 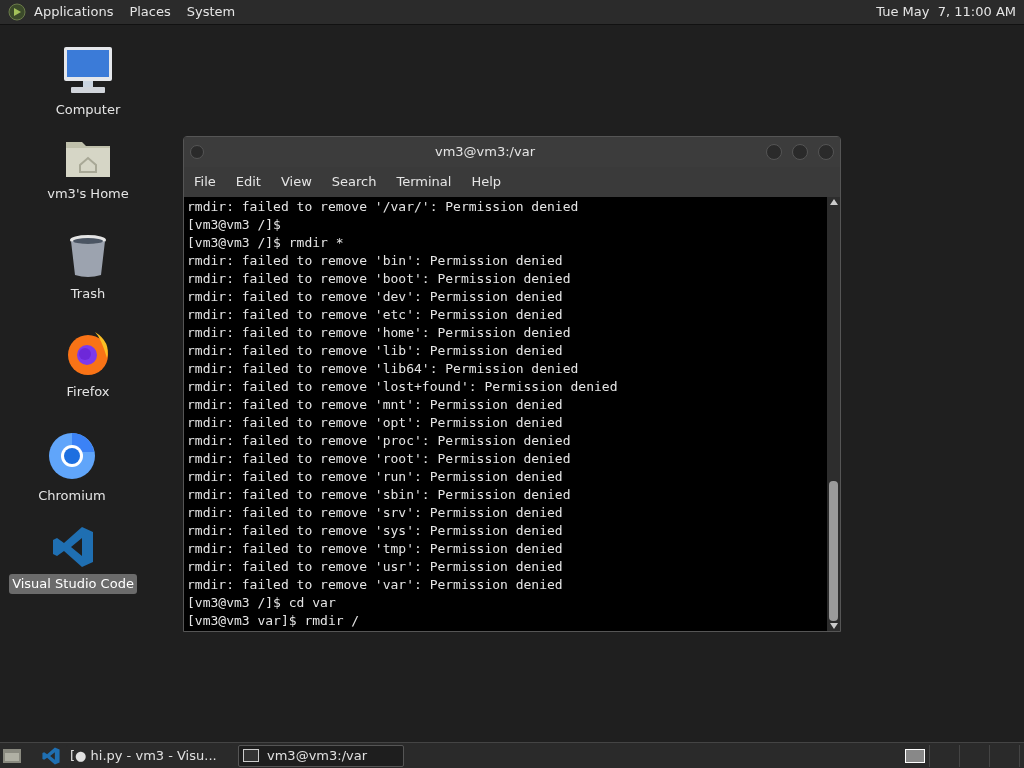 What do you see at coordinates (375, 423) in the screenshot?
I see `terminal-line: rmdir: failed to remove 'opt': Permission denied` at bounding box center [375, 423].